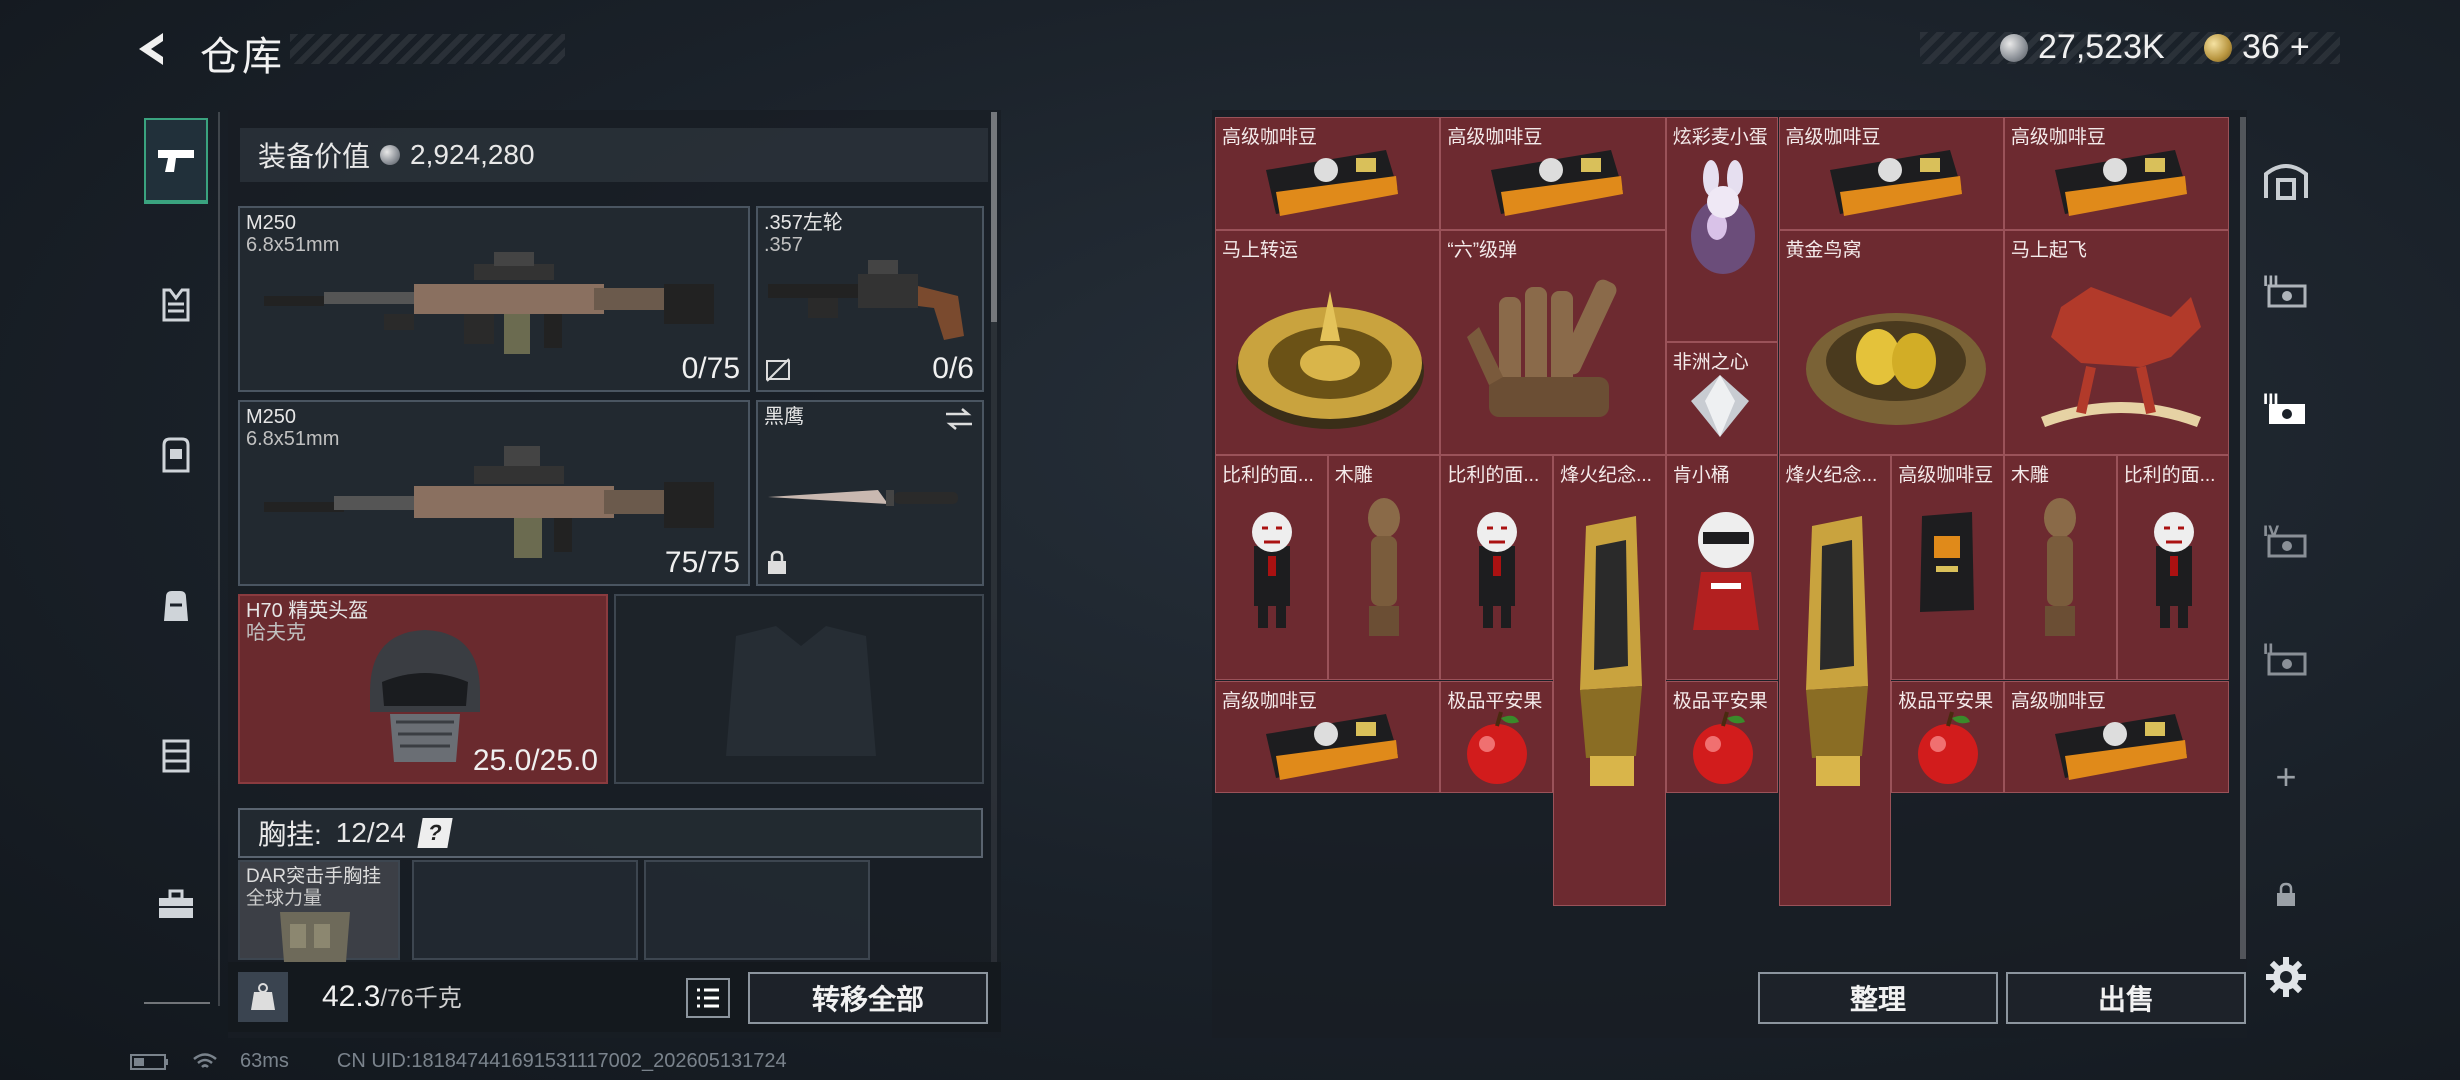  Describe the element at coordinates (2082, 47) in the screenshot. I see `silver-currency: 27,523K` at that location.